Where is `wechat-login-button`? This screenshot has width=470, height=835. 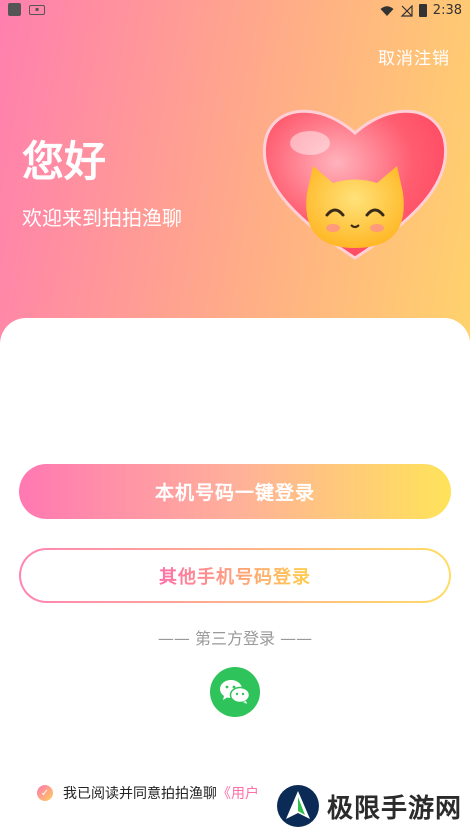
wechat-login-button is located at coordinates (235, 692).